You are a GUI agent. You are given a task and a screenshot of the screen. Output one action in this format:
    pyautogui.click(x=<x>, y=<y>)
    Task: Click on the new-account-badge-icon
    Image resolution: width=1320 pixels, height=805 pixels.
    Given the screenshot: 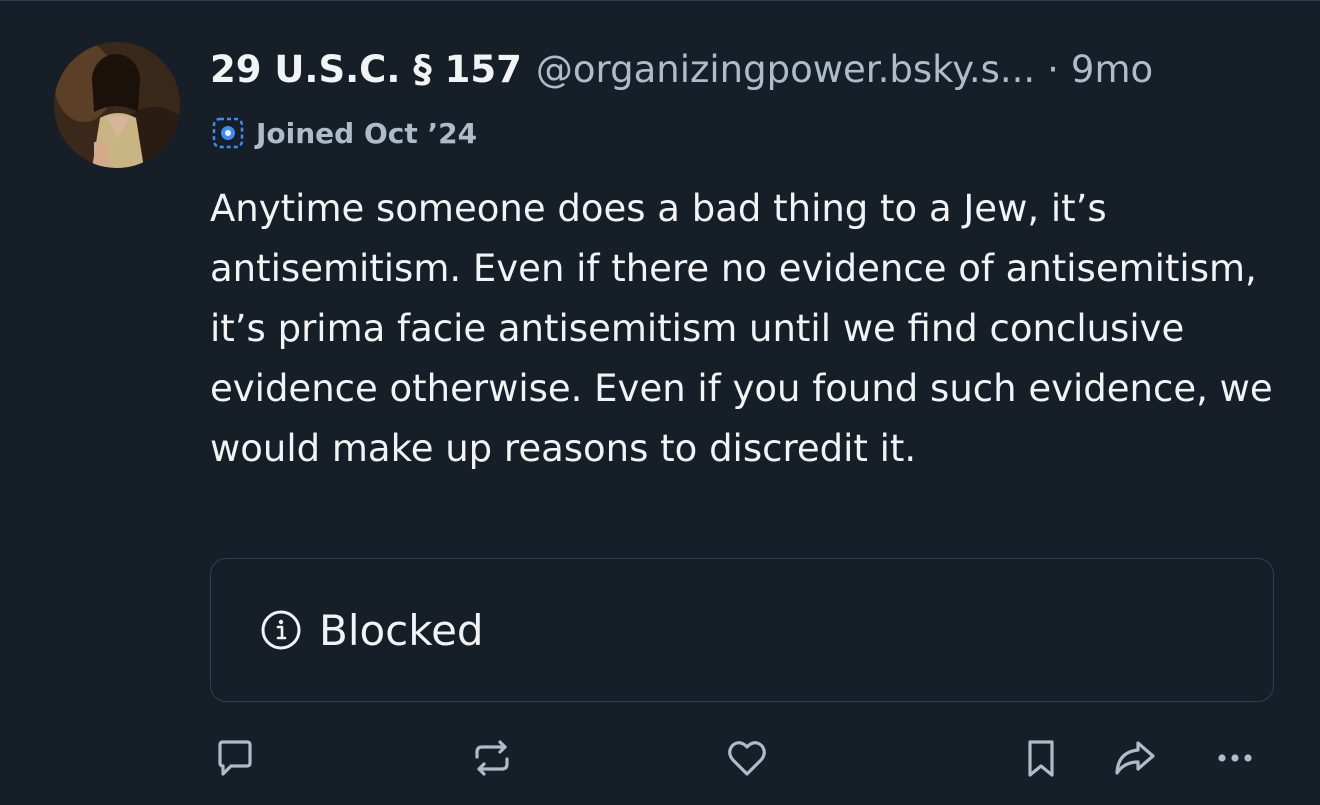 What is the action you would take?
    pyautogui.click(x=228, y=133)
    